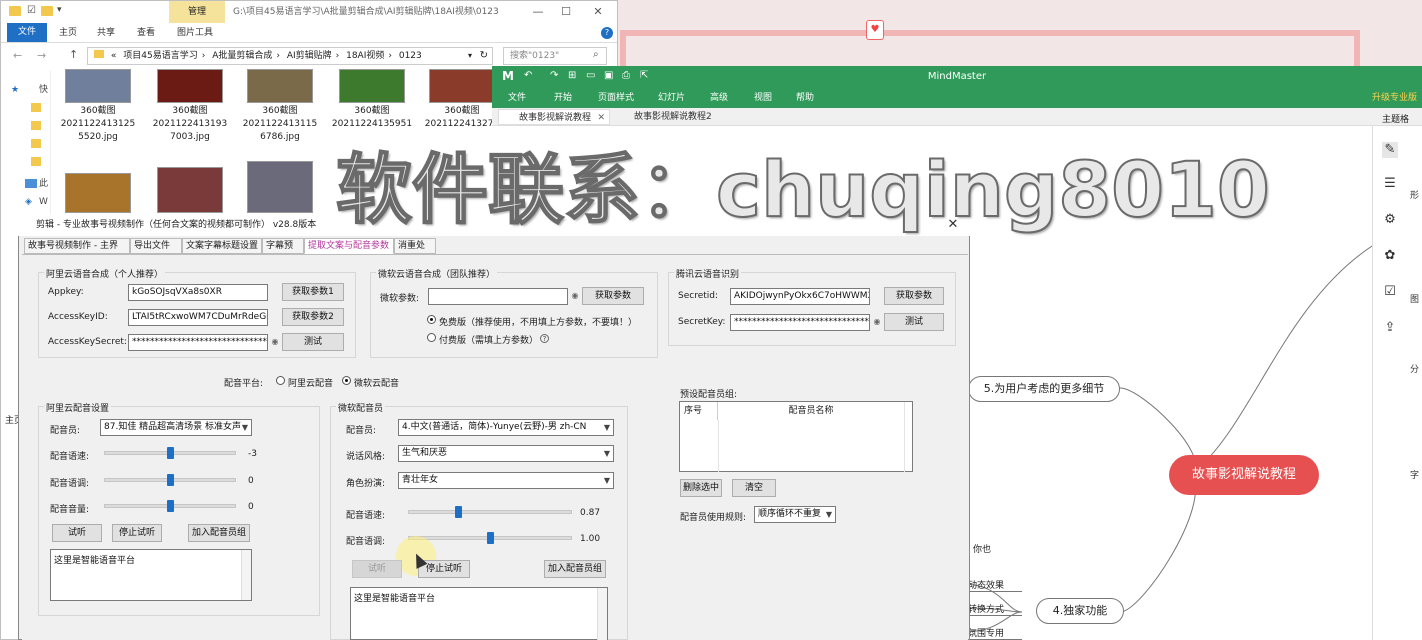 The height and width of the screenshot is (640, 1422). Describe the element at coordinates (506, 453) in the screenshot. I see `ms-style-select: 生气和厌恶 ▼` at that location.